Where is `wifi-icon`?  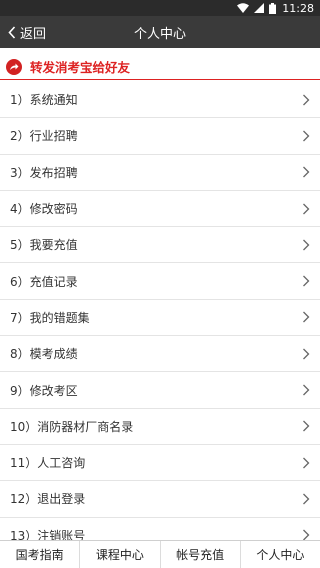
wifi-icon is located at coordinates (243, 8).